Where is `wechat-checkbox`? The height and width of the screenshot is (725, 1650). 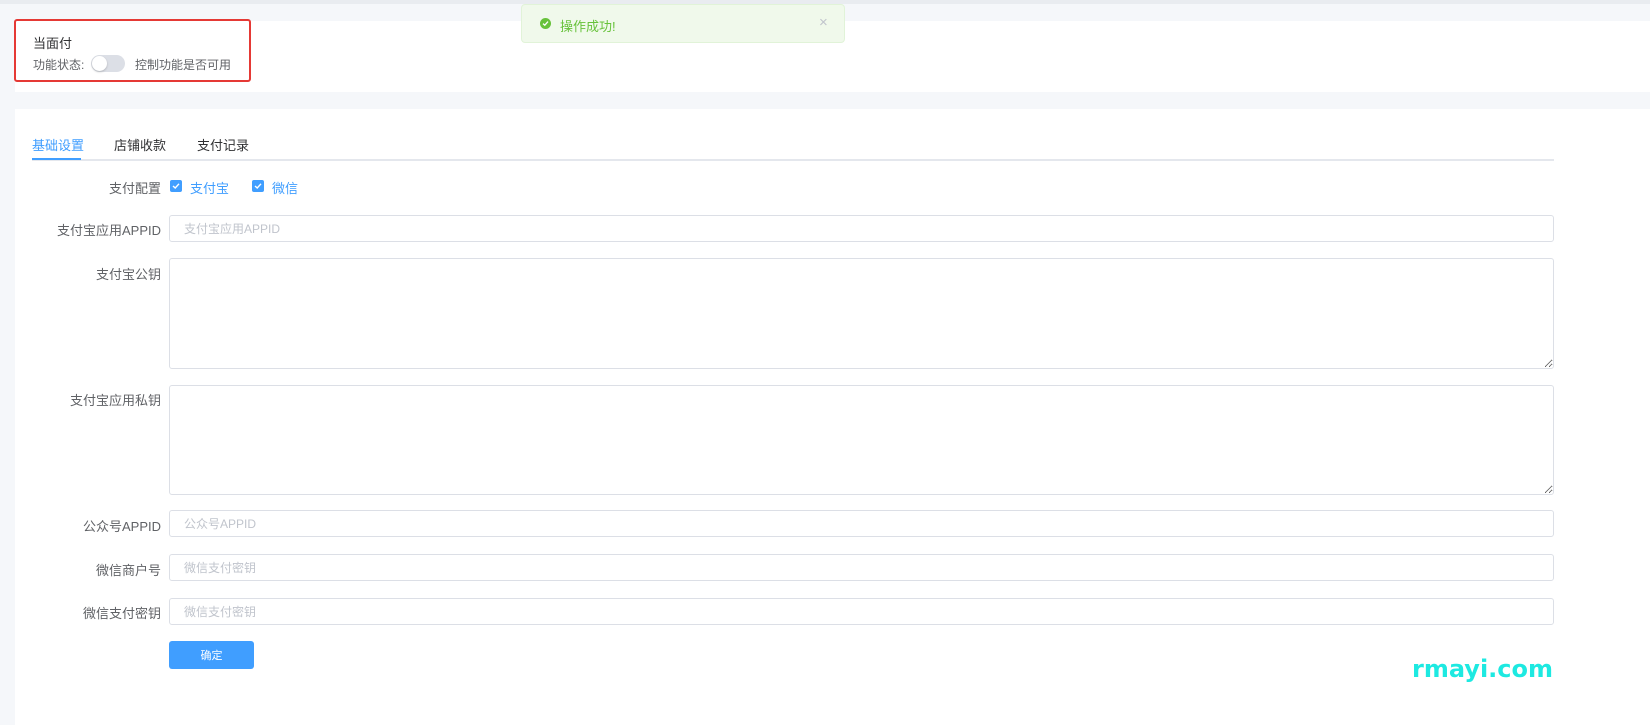 wechat-checkbox is located at coordinates (258, 186).